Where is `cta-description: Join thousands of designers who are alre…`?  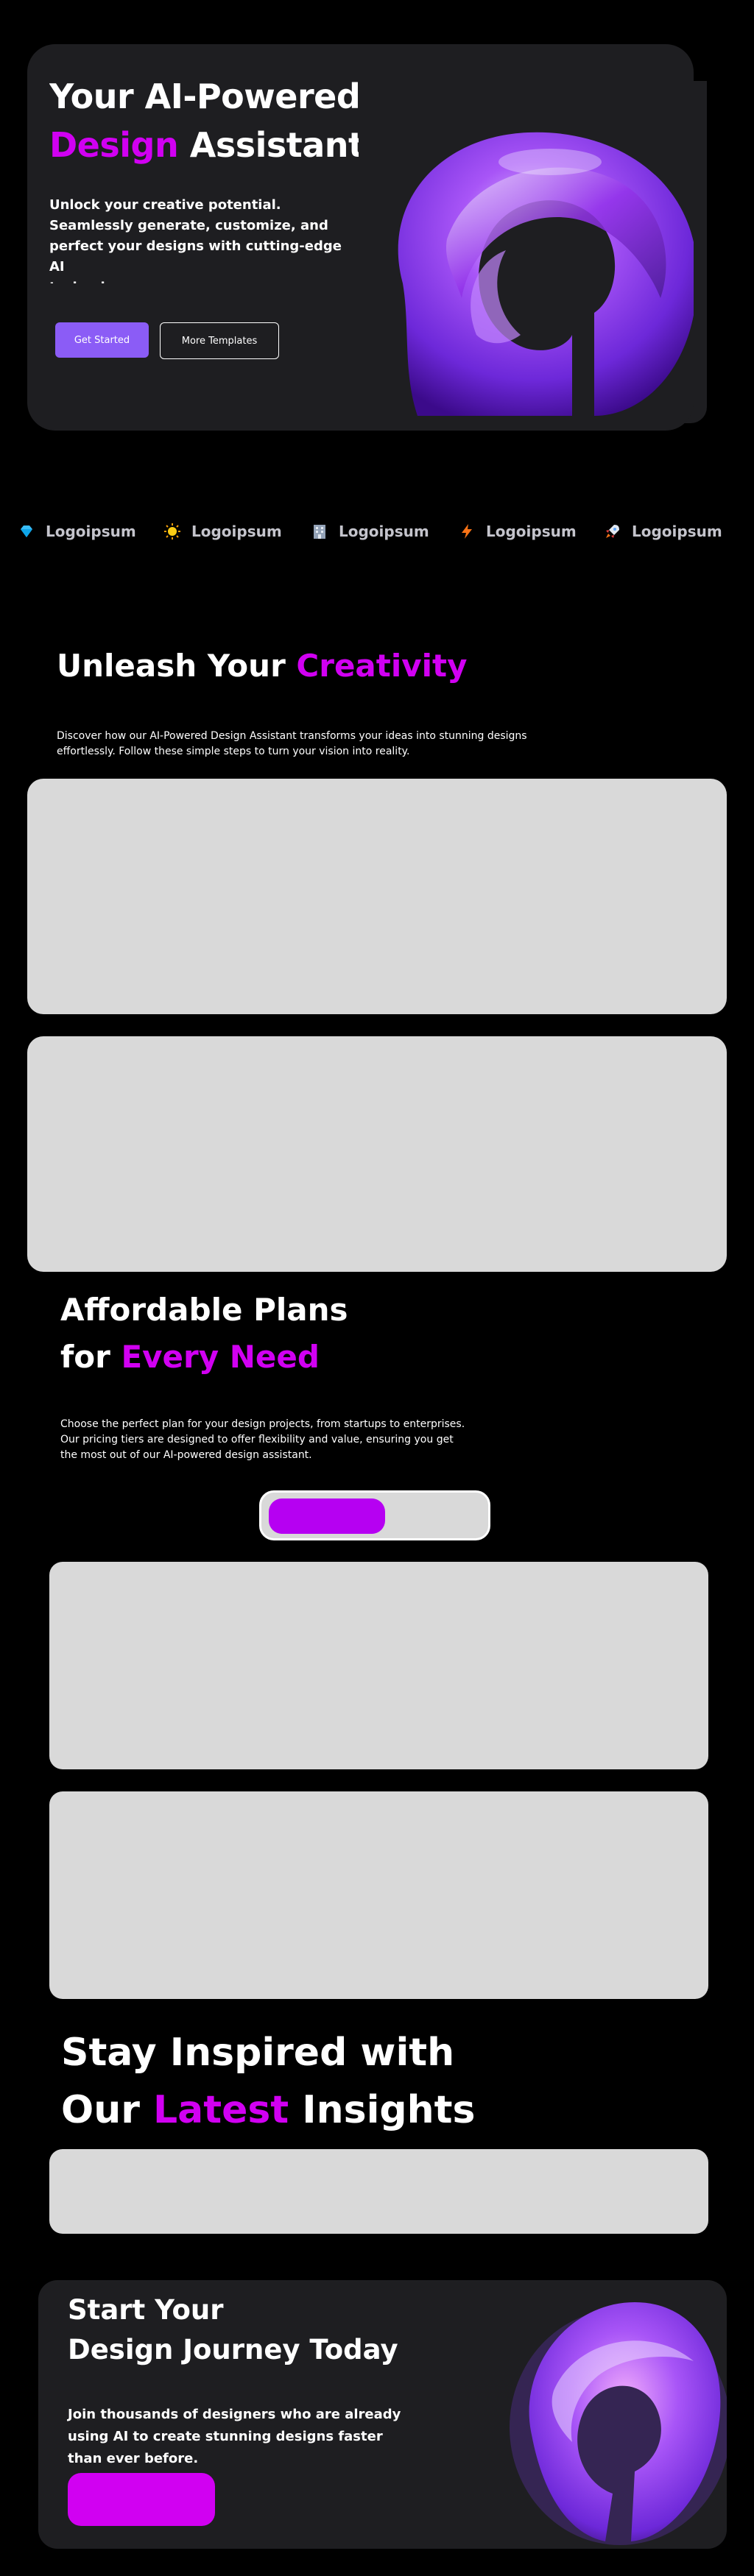 cta-description: Join thousands of designers who are alre… is located at coordinates (234, 2436).